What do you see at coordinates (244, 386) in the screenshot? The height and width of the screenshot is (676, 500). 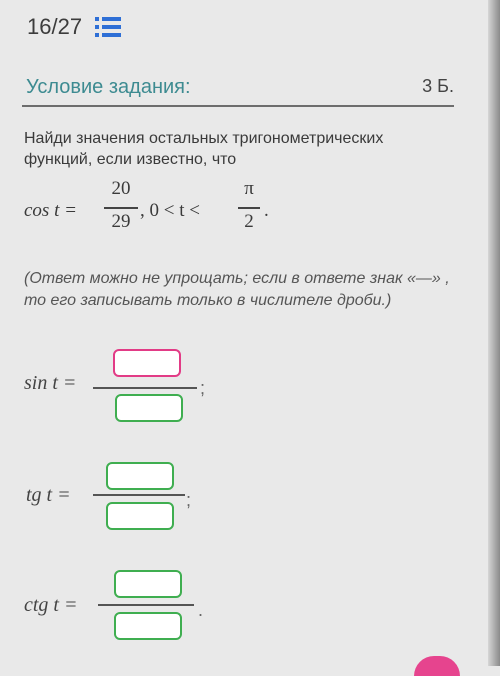 I see `answer-row-sin: sin t = ;` at bounding box center [244, 386].